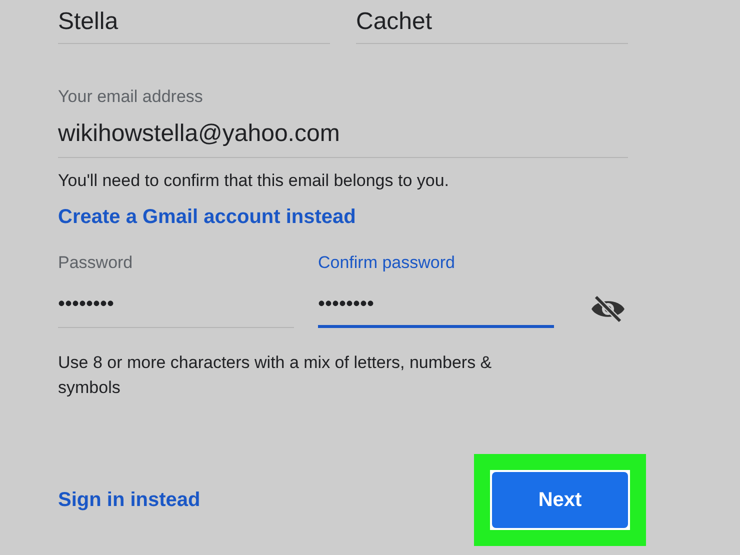 The height and width of the screenshot is (555, 740). Describe the element at coordinates (608, 309) in the screenshot. I see `eye-off-icon` at that location.